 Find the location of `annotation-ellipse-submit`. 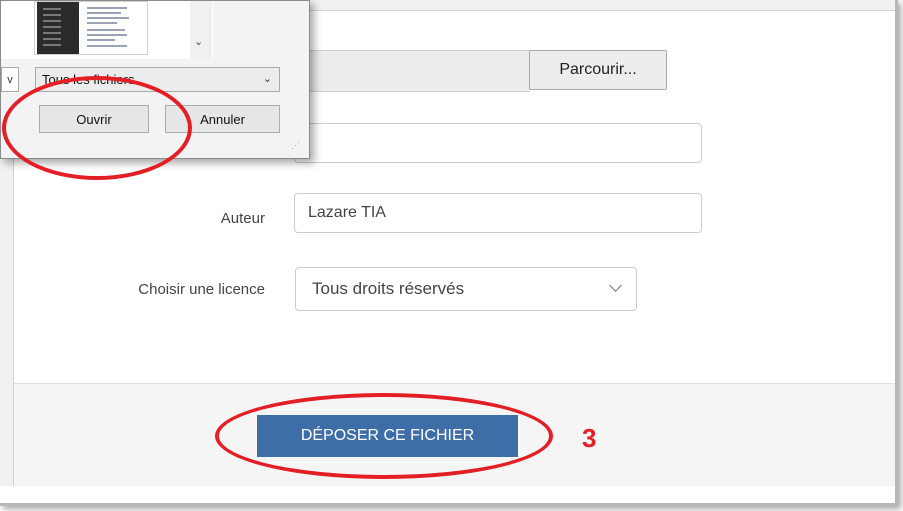

annotation-ellipse-submit is located at coordinates (384, 436).